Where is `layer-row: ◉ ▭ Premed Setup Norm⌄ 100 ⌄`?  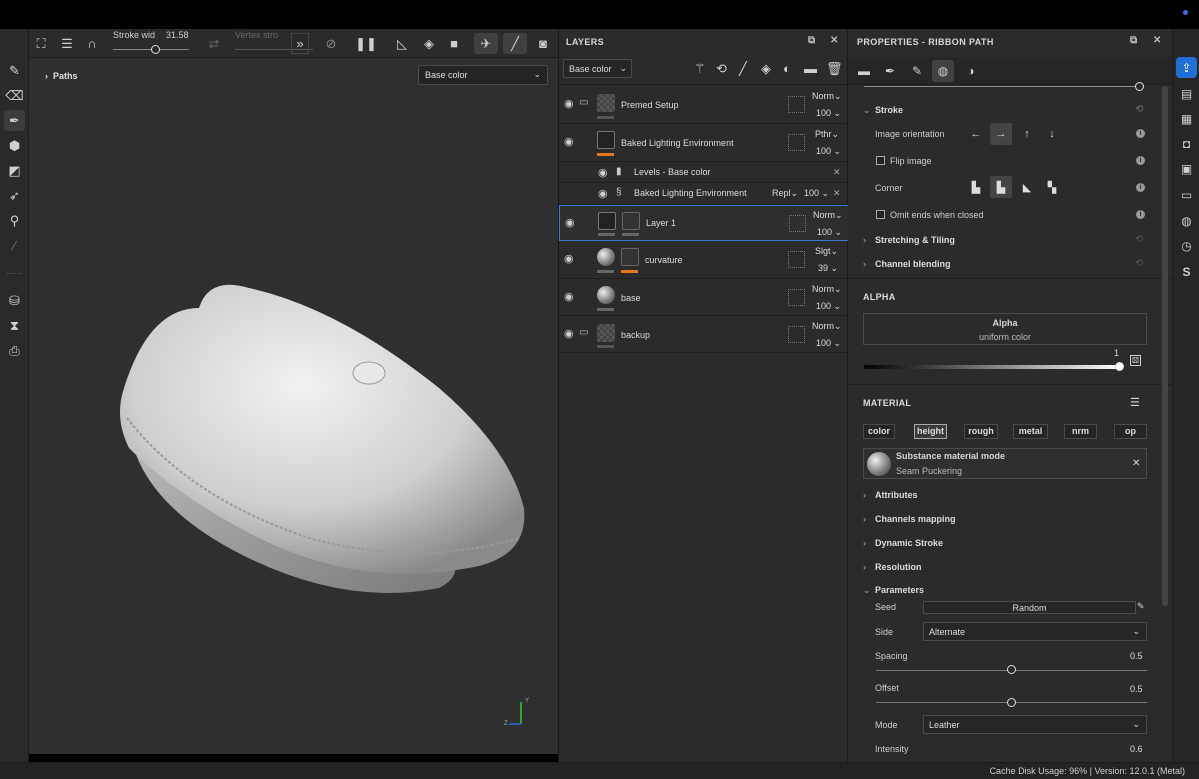
layer-row: ◉ ▭ Premed Setup Norm⌄ 100 ⌄ is located at coordinates (704, 105).